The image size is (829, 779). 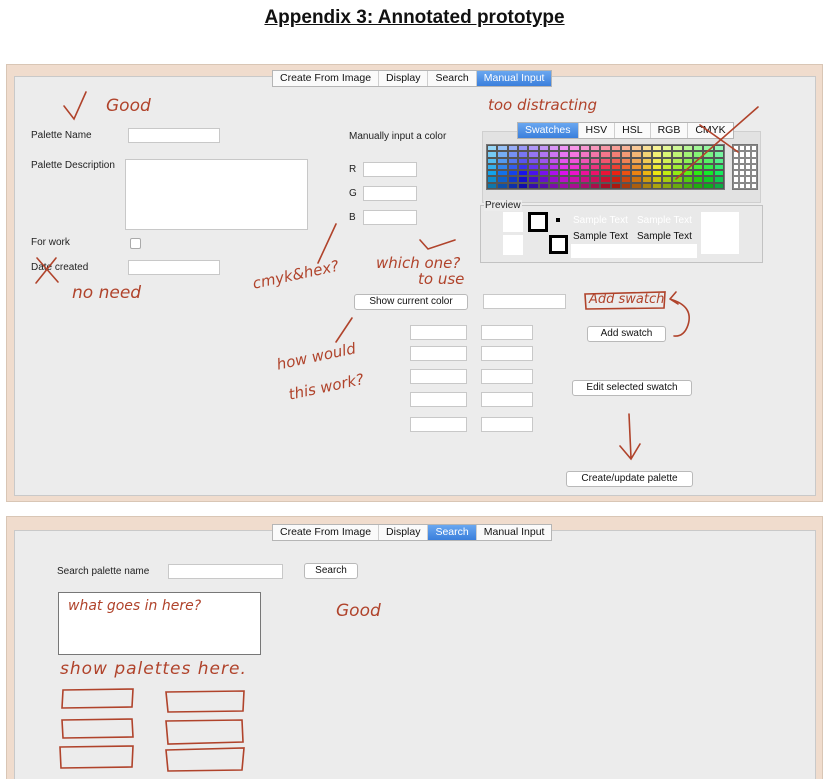 I want to click on annotation-good-top: Good, so click(x=128, y=106).